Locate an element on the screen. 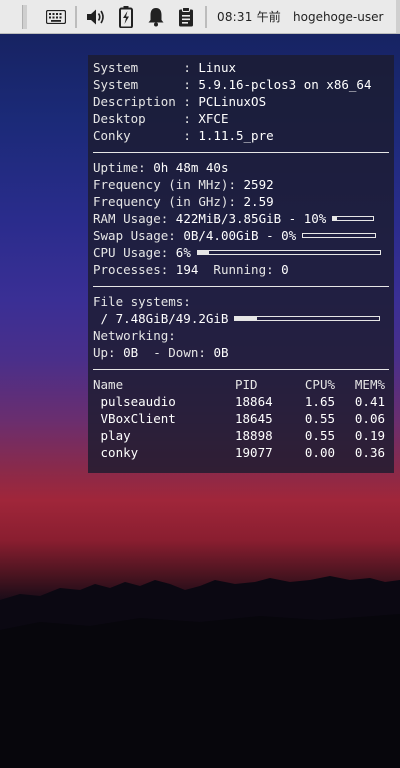 Image resolution: width=400 pixels, height=768 pixels. frequency-ghz-row: Frequency (in GHz): 2.59 is located at coordinates (241, 201).